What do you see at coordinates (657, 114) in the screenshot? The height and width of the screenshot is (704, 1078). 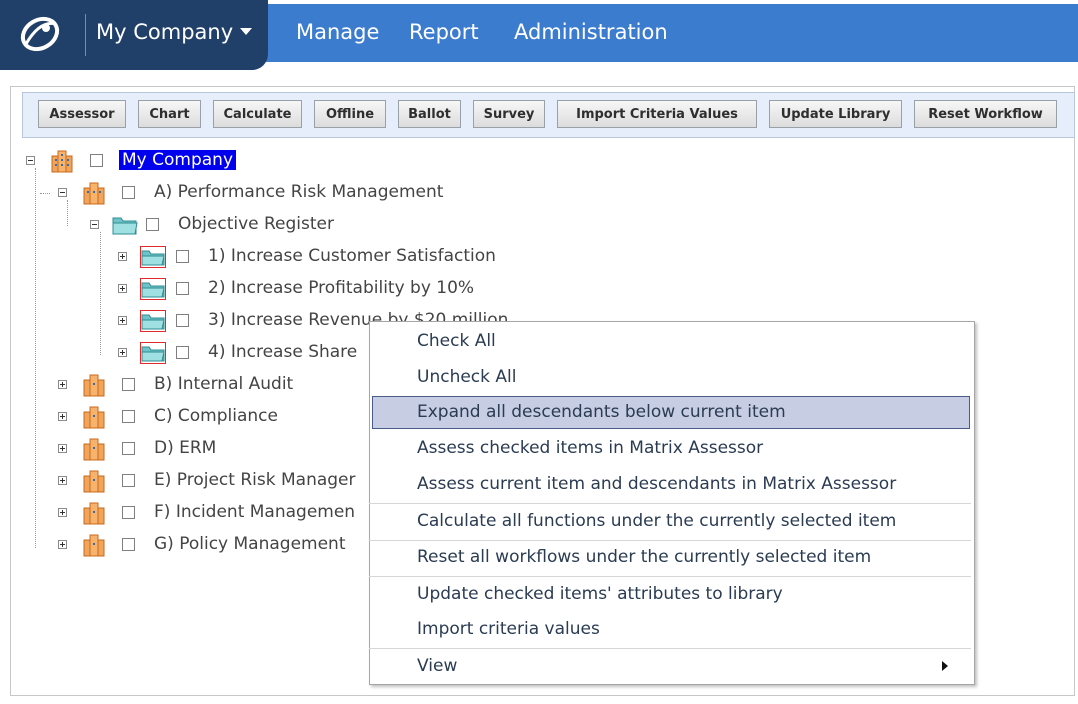 I see `import-criteria-values-button: Import Criteria Values` at bounding box center [657, 114].